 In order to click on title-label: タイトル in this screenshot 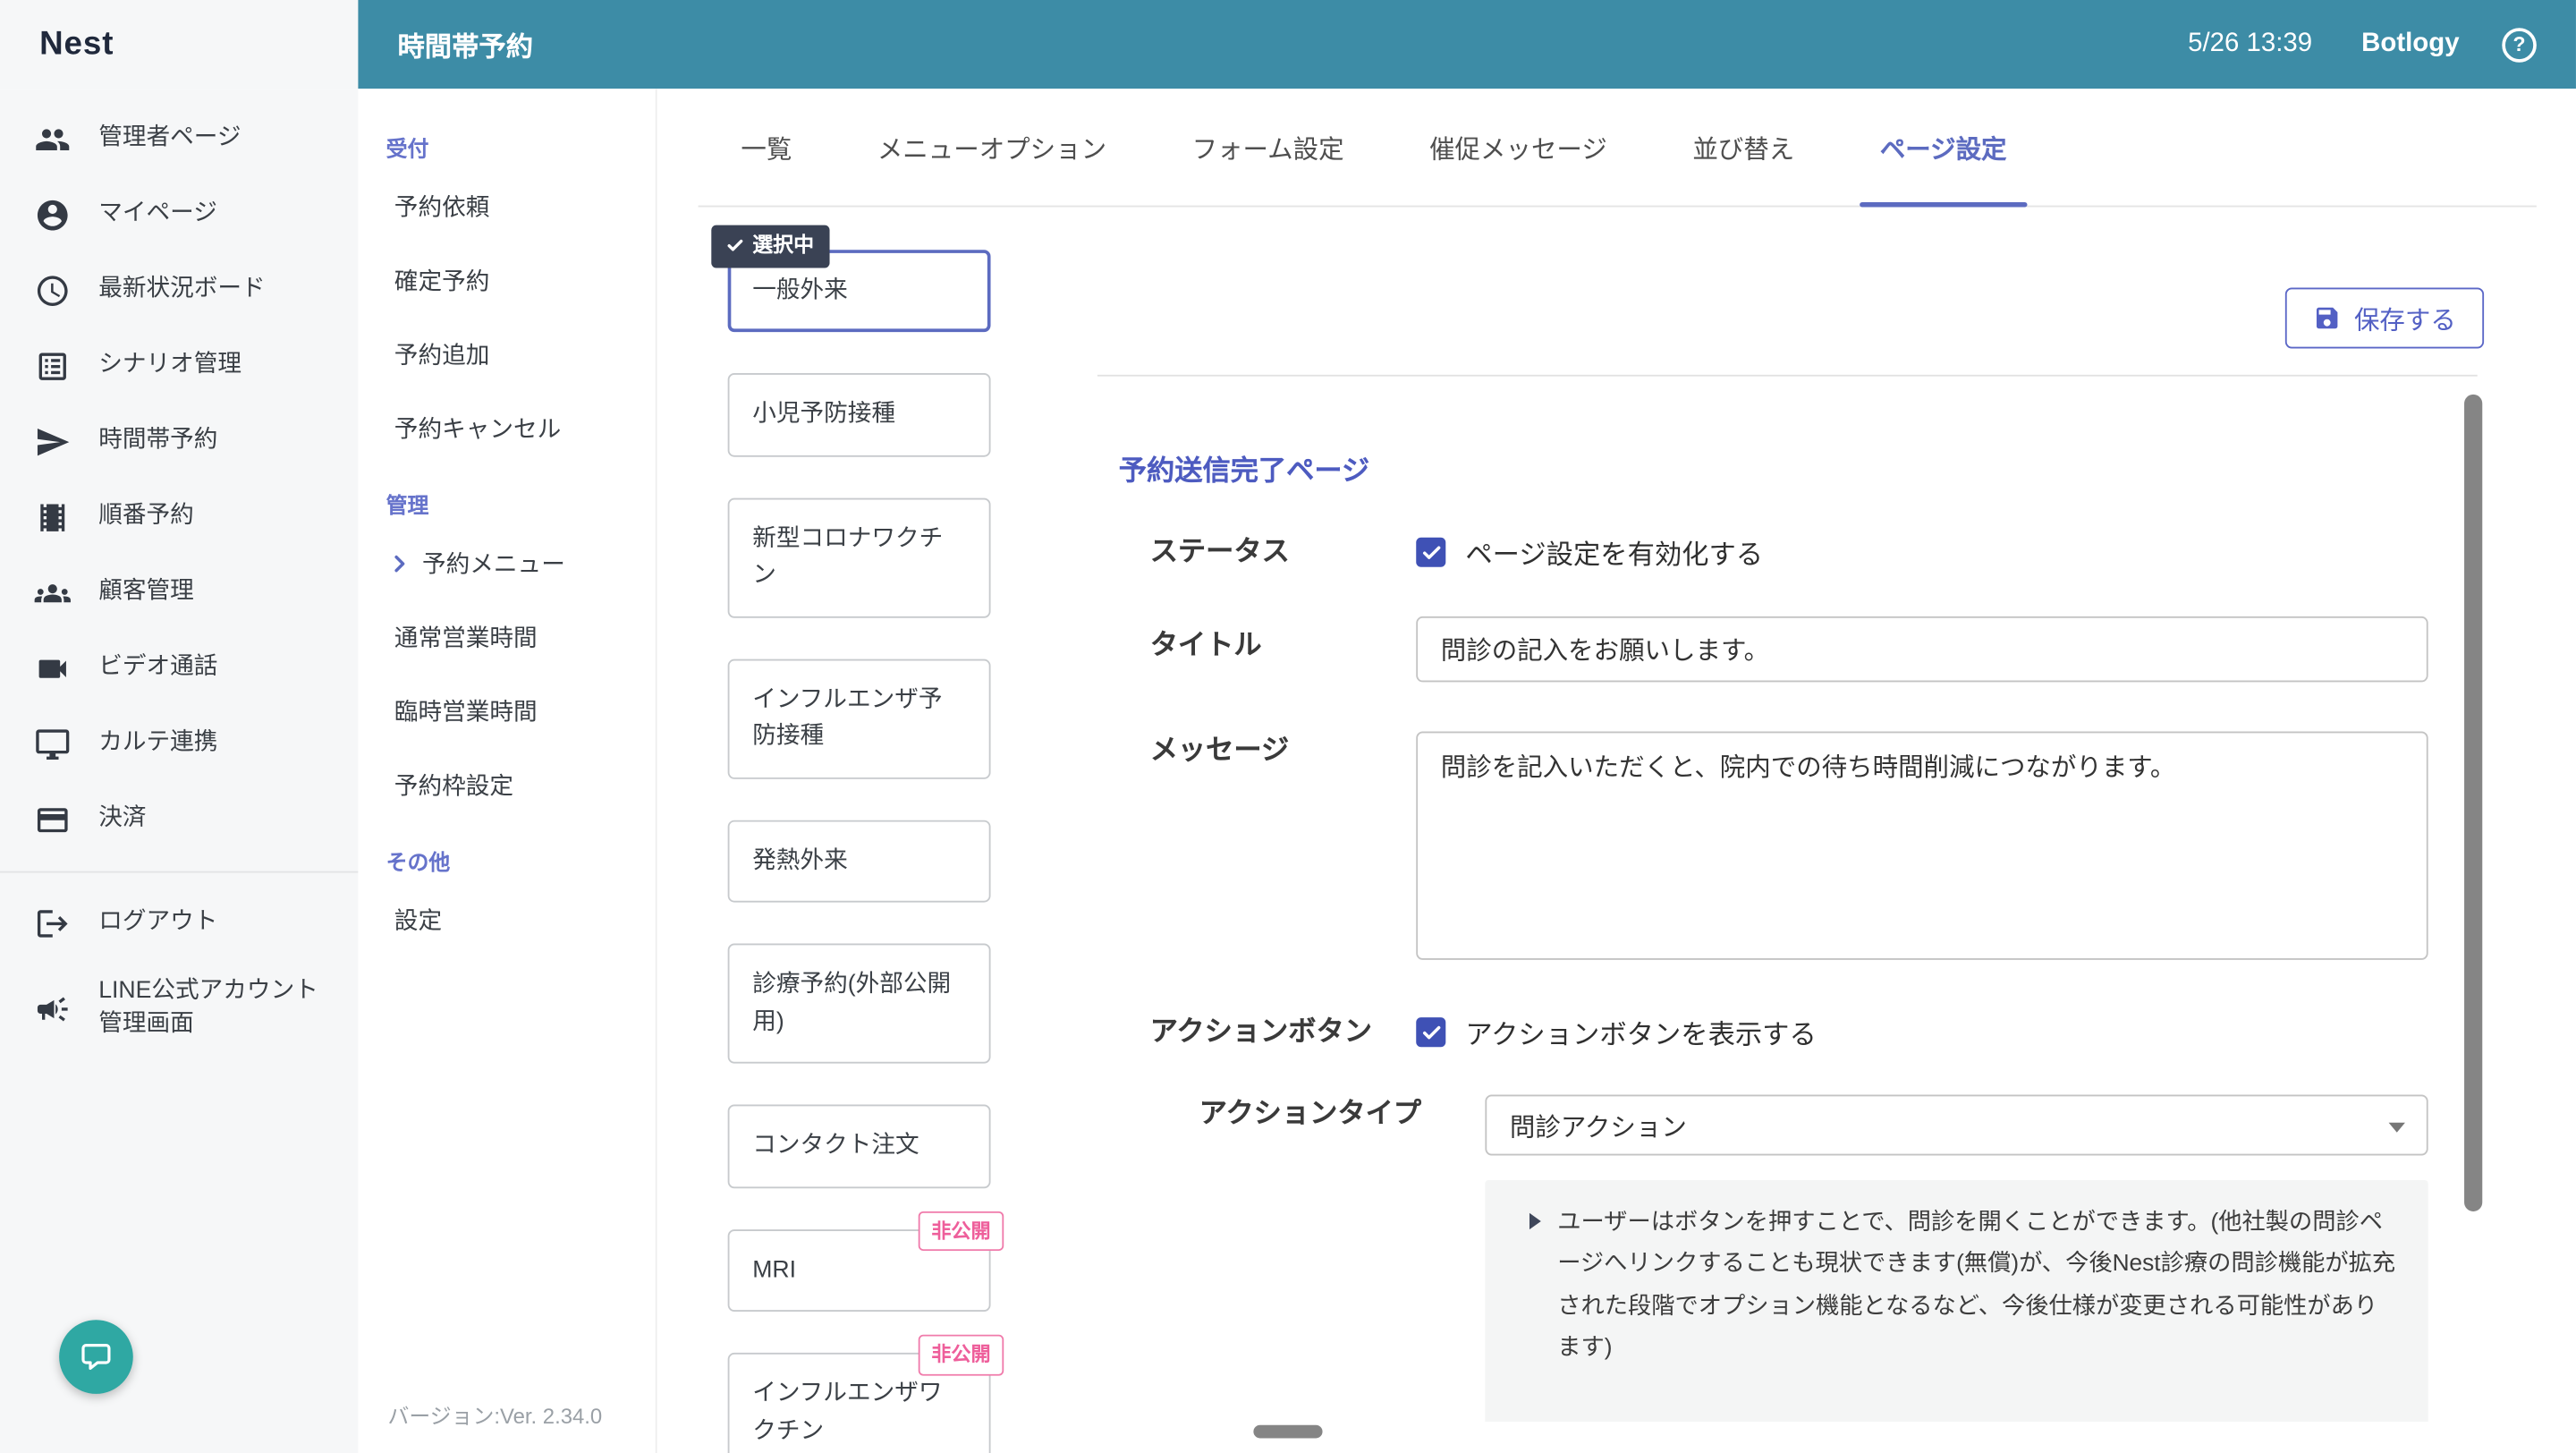, I will do `click(1205, 645)`.